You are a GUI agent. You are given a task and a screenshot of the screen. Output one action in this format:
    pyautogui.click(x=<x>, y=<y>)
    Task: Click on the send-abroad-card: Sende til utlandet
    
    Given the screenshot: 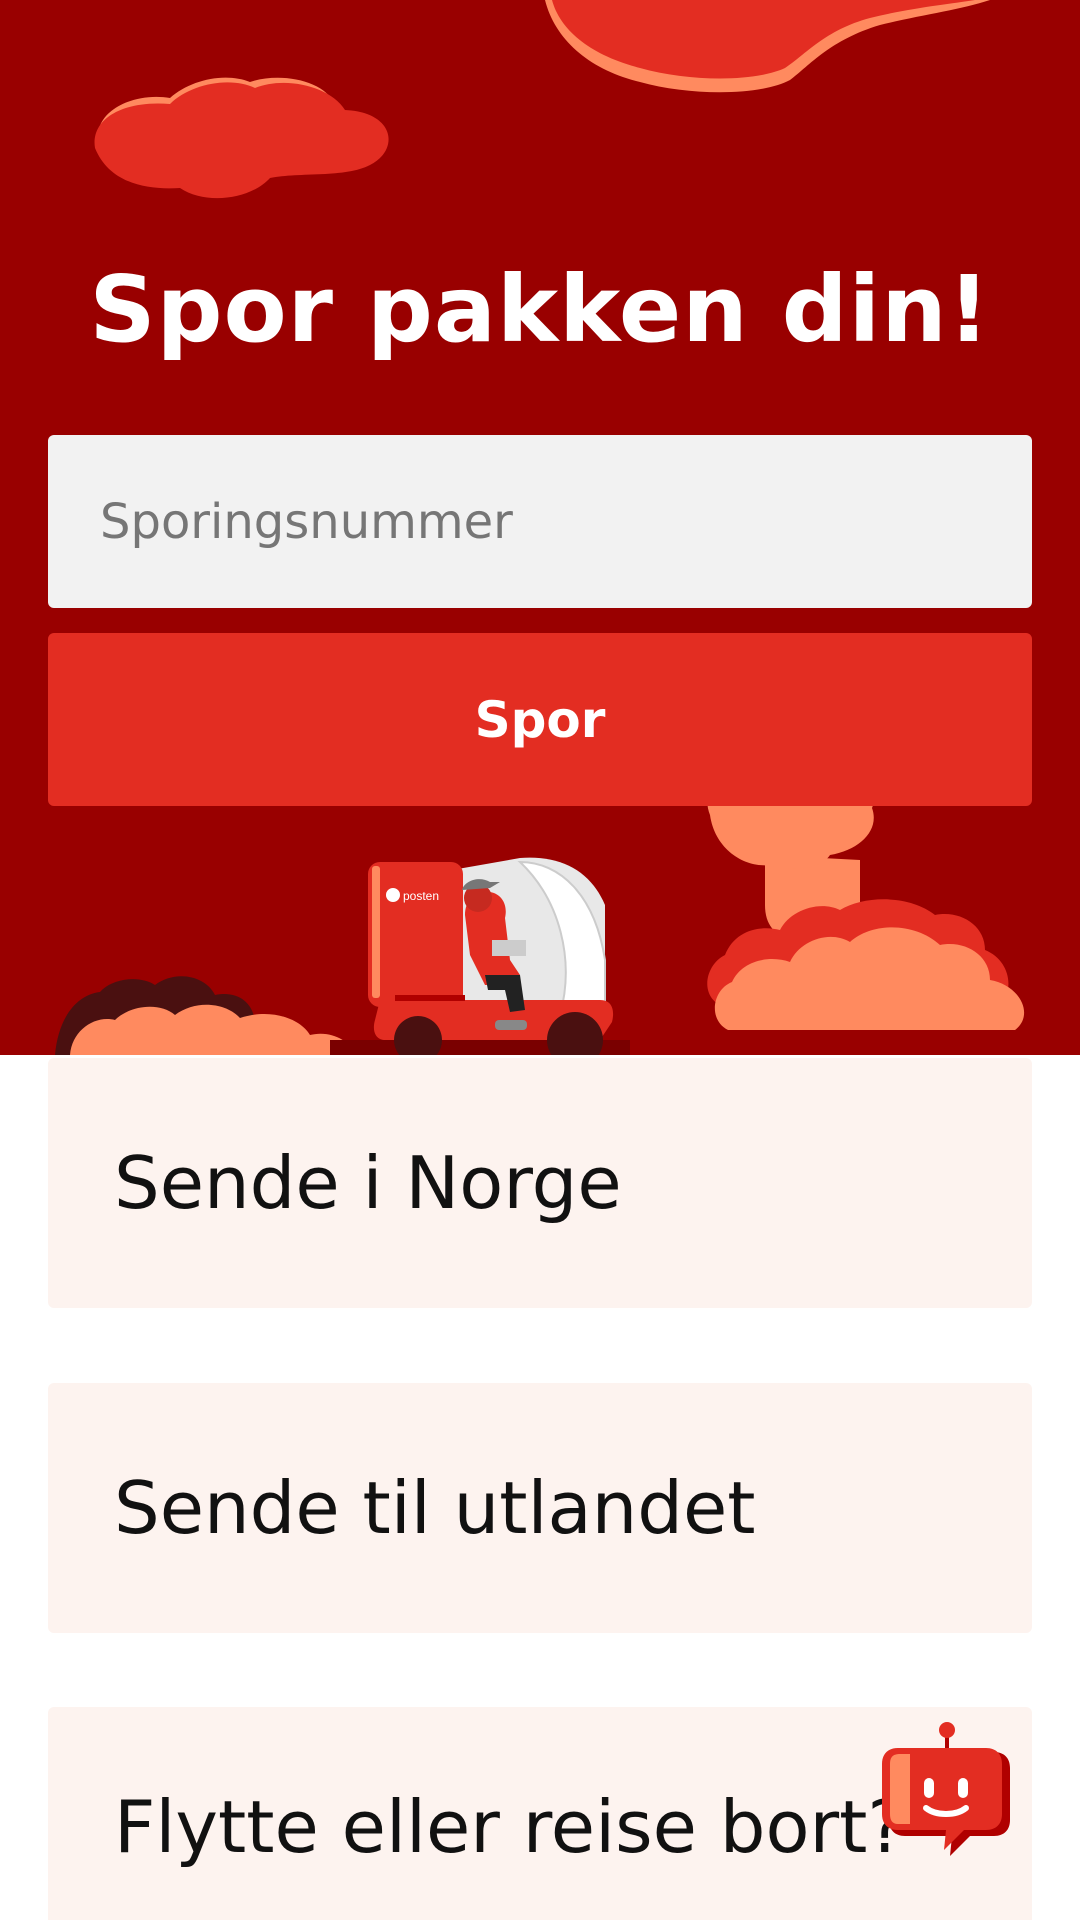 What is the action you would take?
    pyautogui.click(x=540, y=1508)
    